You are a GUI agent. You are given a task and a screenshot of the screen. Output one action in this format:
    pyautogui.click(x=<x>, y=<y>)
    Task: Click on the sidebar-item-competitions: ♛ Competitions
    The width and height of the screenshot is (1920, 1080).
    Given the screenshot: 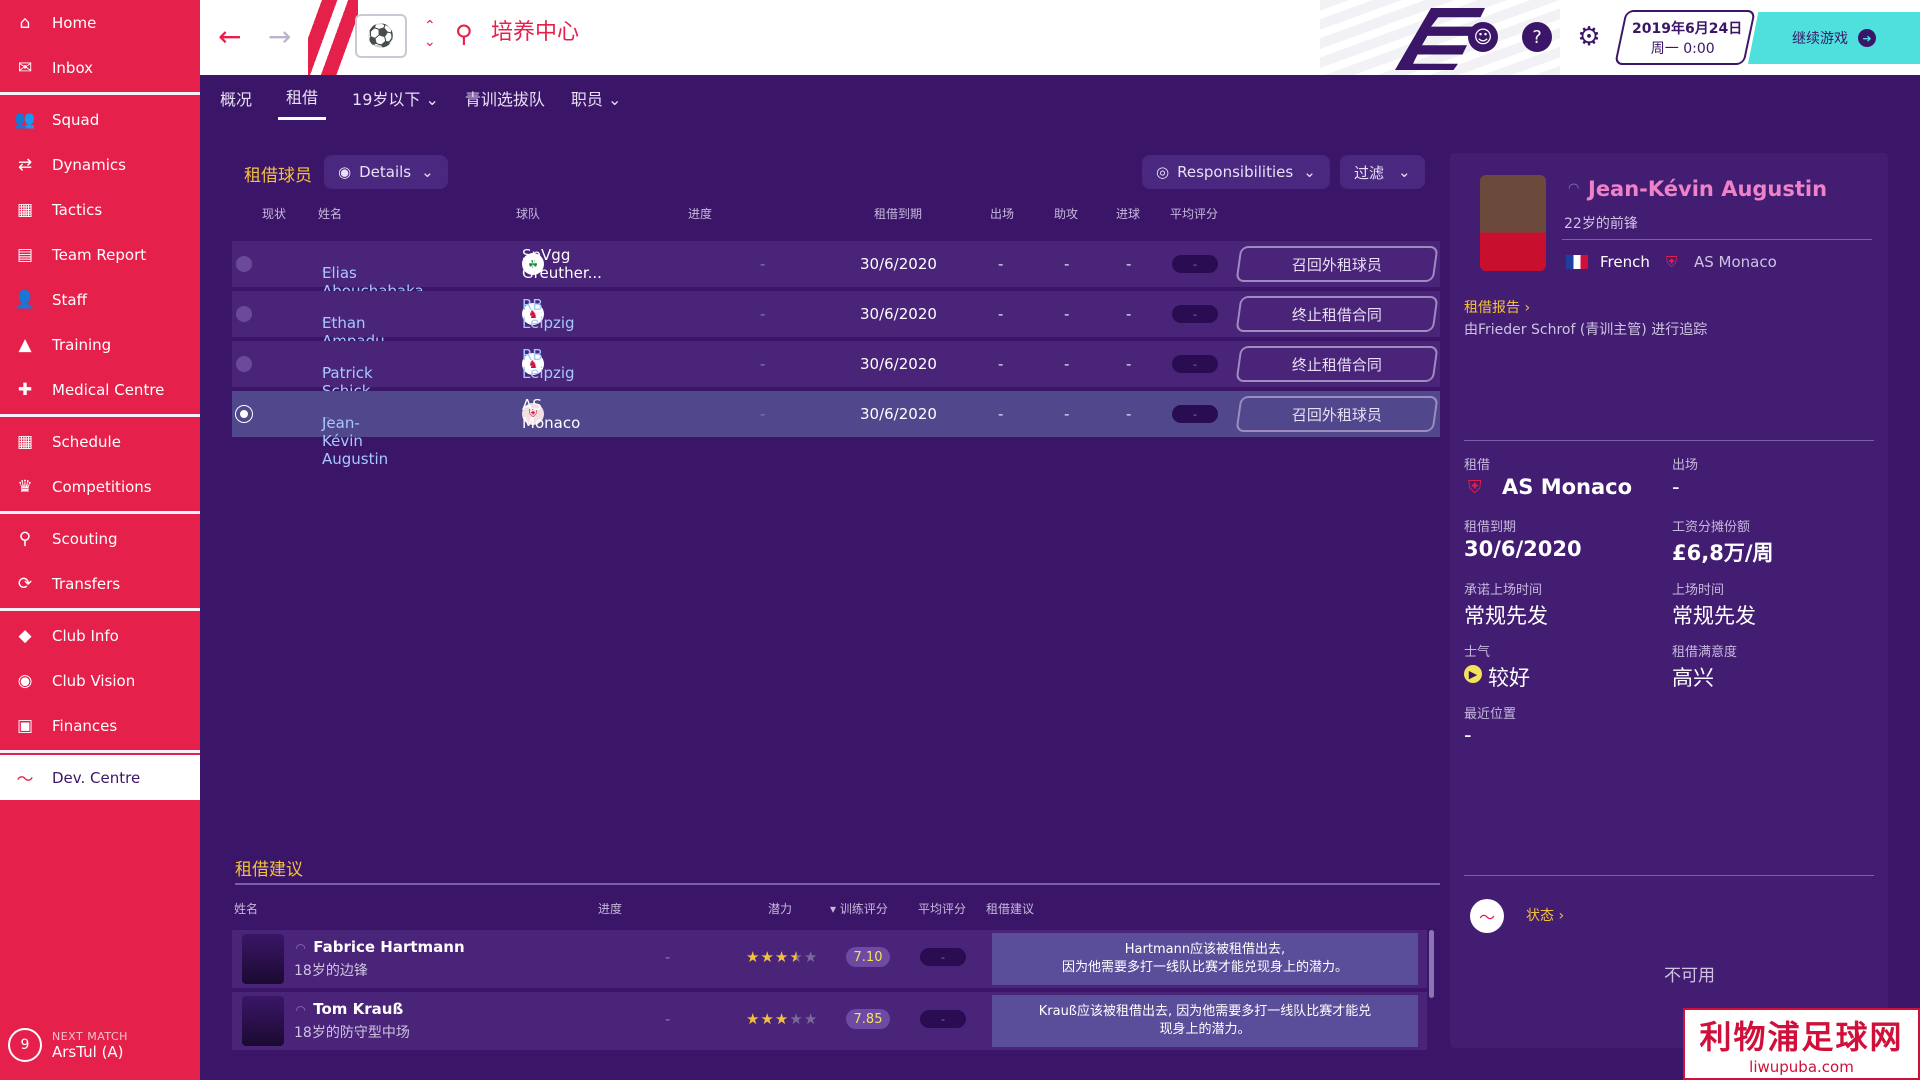 What is the action you would take?
    pyautogui.click(x=100, y=486)
    